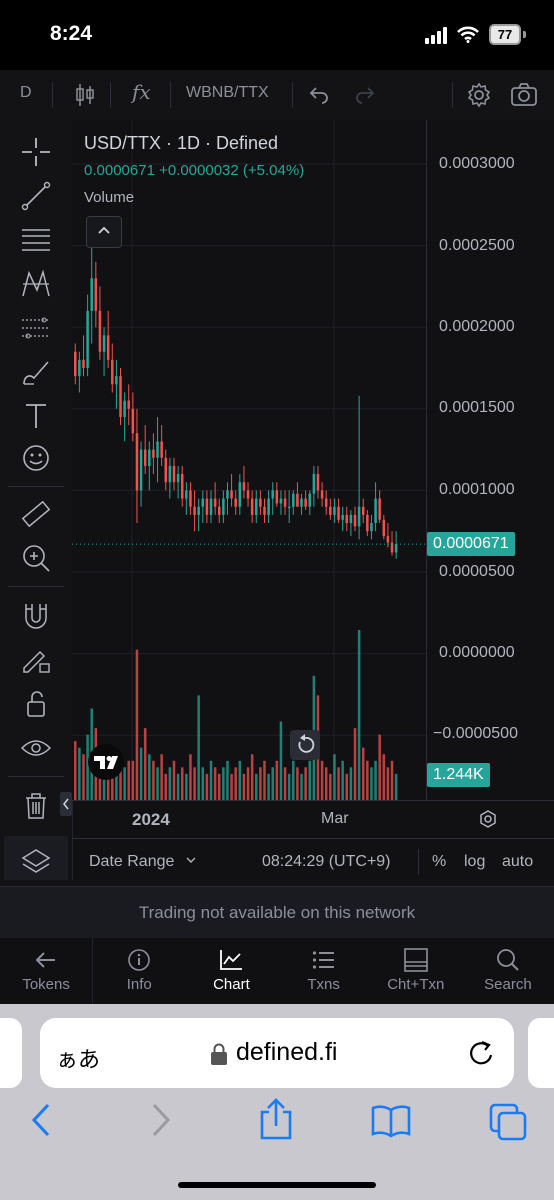  Describe the element at coordinates (36, 196) in the screenshot. I see `trend-line-icon` at that location.